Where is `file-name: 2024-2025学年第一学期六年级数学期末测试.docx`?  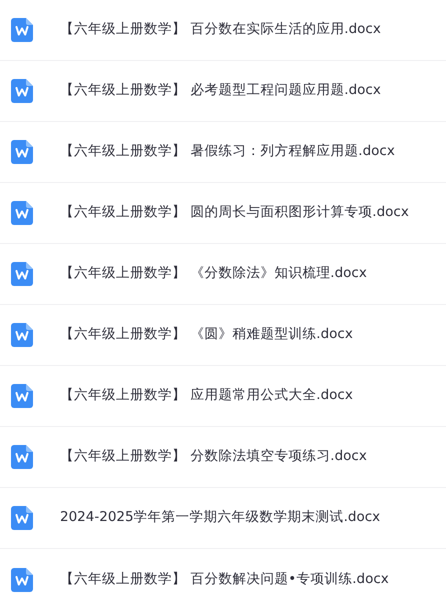 file-name: 2024-2025学年第一学期六年级数学期末测试.docx is located at coordinates (220, 518).